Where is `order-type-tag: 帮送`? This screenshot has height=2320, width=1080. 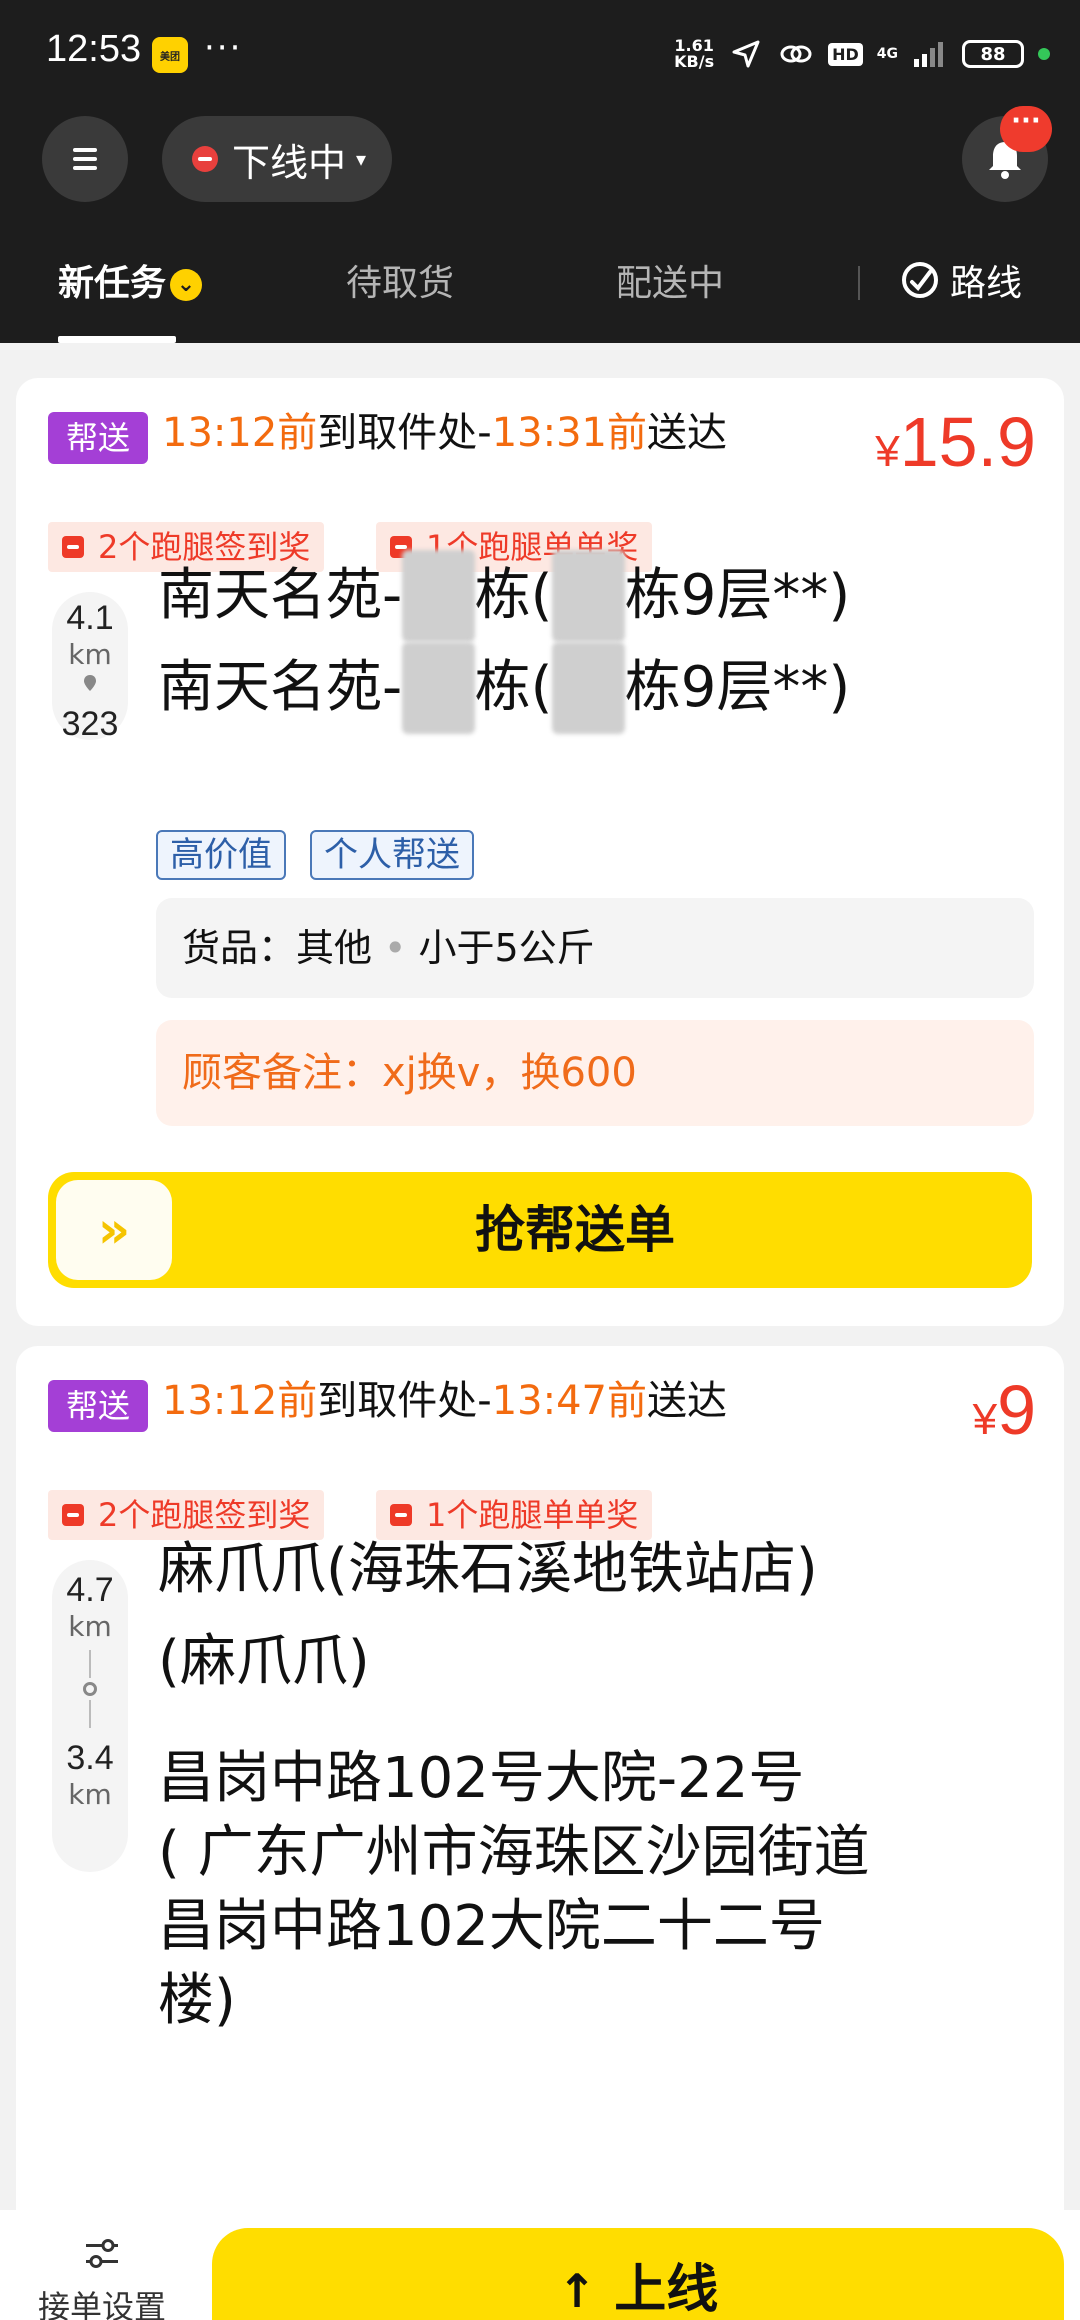 order-type-tag: 帮送 is located at coordinates (98, 438).